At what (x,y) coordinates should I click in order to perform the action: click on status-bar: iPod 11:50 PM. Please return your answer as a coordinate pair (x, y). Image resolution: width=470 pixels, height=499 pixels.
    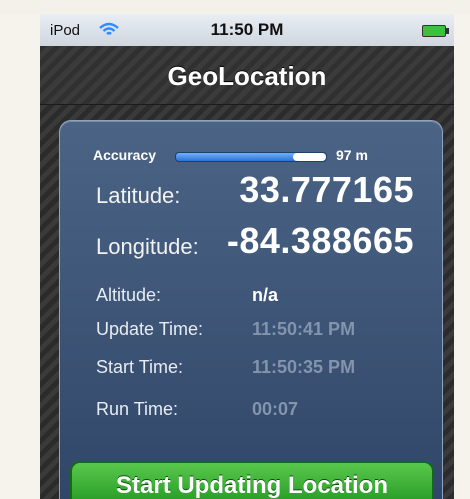
    Looking at the image, I should click on (247, 30).